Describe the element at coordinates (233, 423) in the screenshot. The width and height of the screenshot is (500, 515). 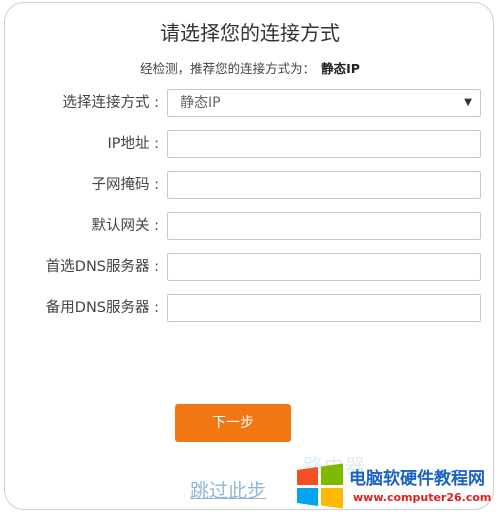
I see `next-step-button: 下一步` at that location.